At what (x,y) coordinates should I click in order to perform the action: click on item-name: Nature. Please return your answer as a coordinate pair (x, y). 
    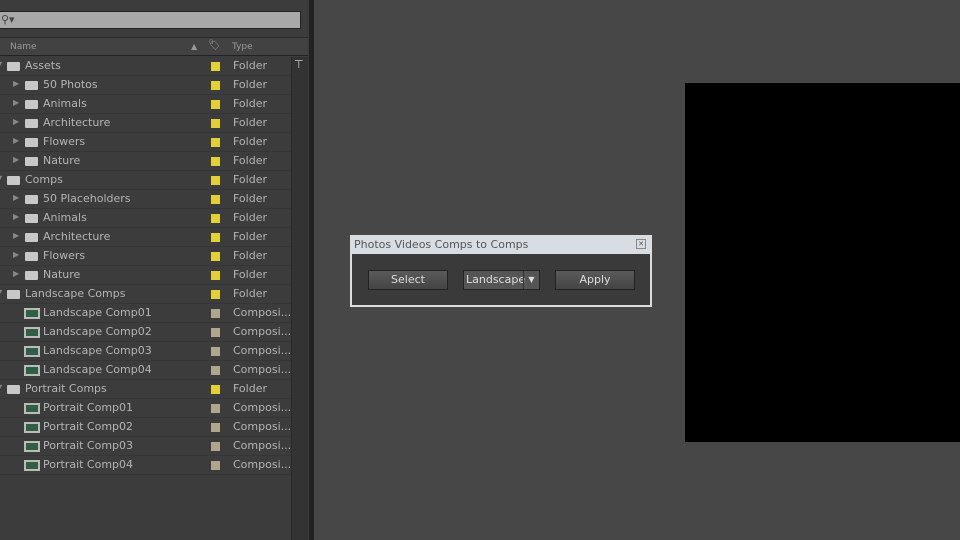
    Looking at the image, I should click on (62, 160).